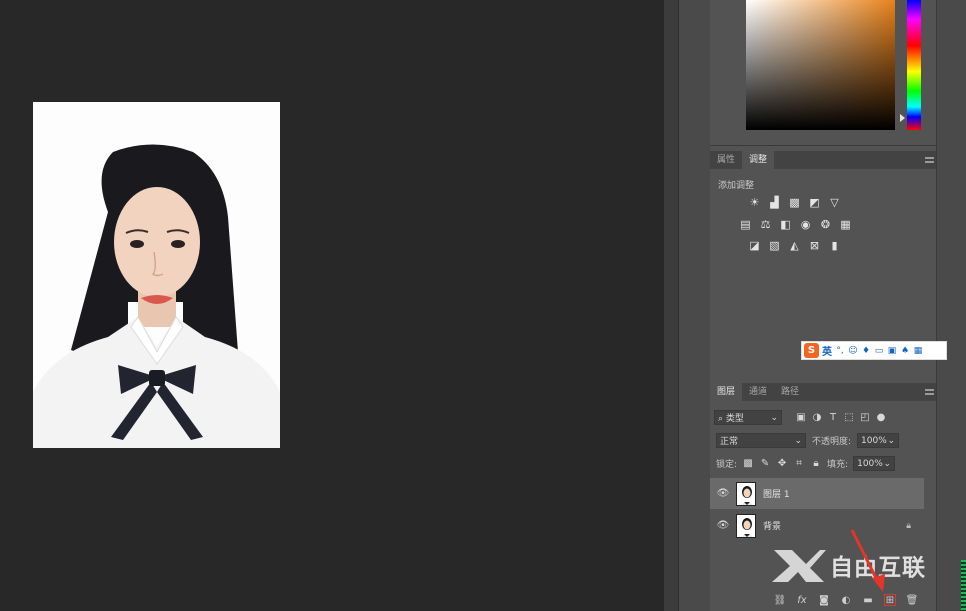 This screenshot has height=611, width=966. What do you see at coordinates (754, 245) in the screenshot?
I see `invert-icon: ◪` at bounding box center [754, 245].